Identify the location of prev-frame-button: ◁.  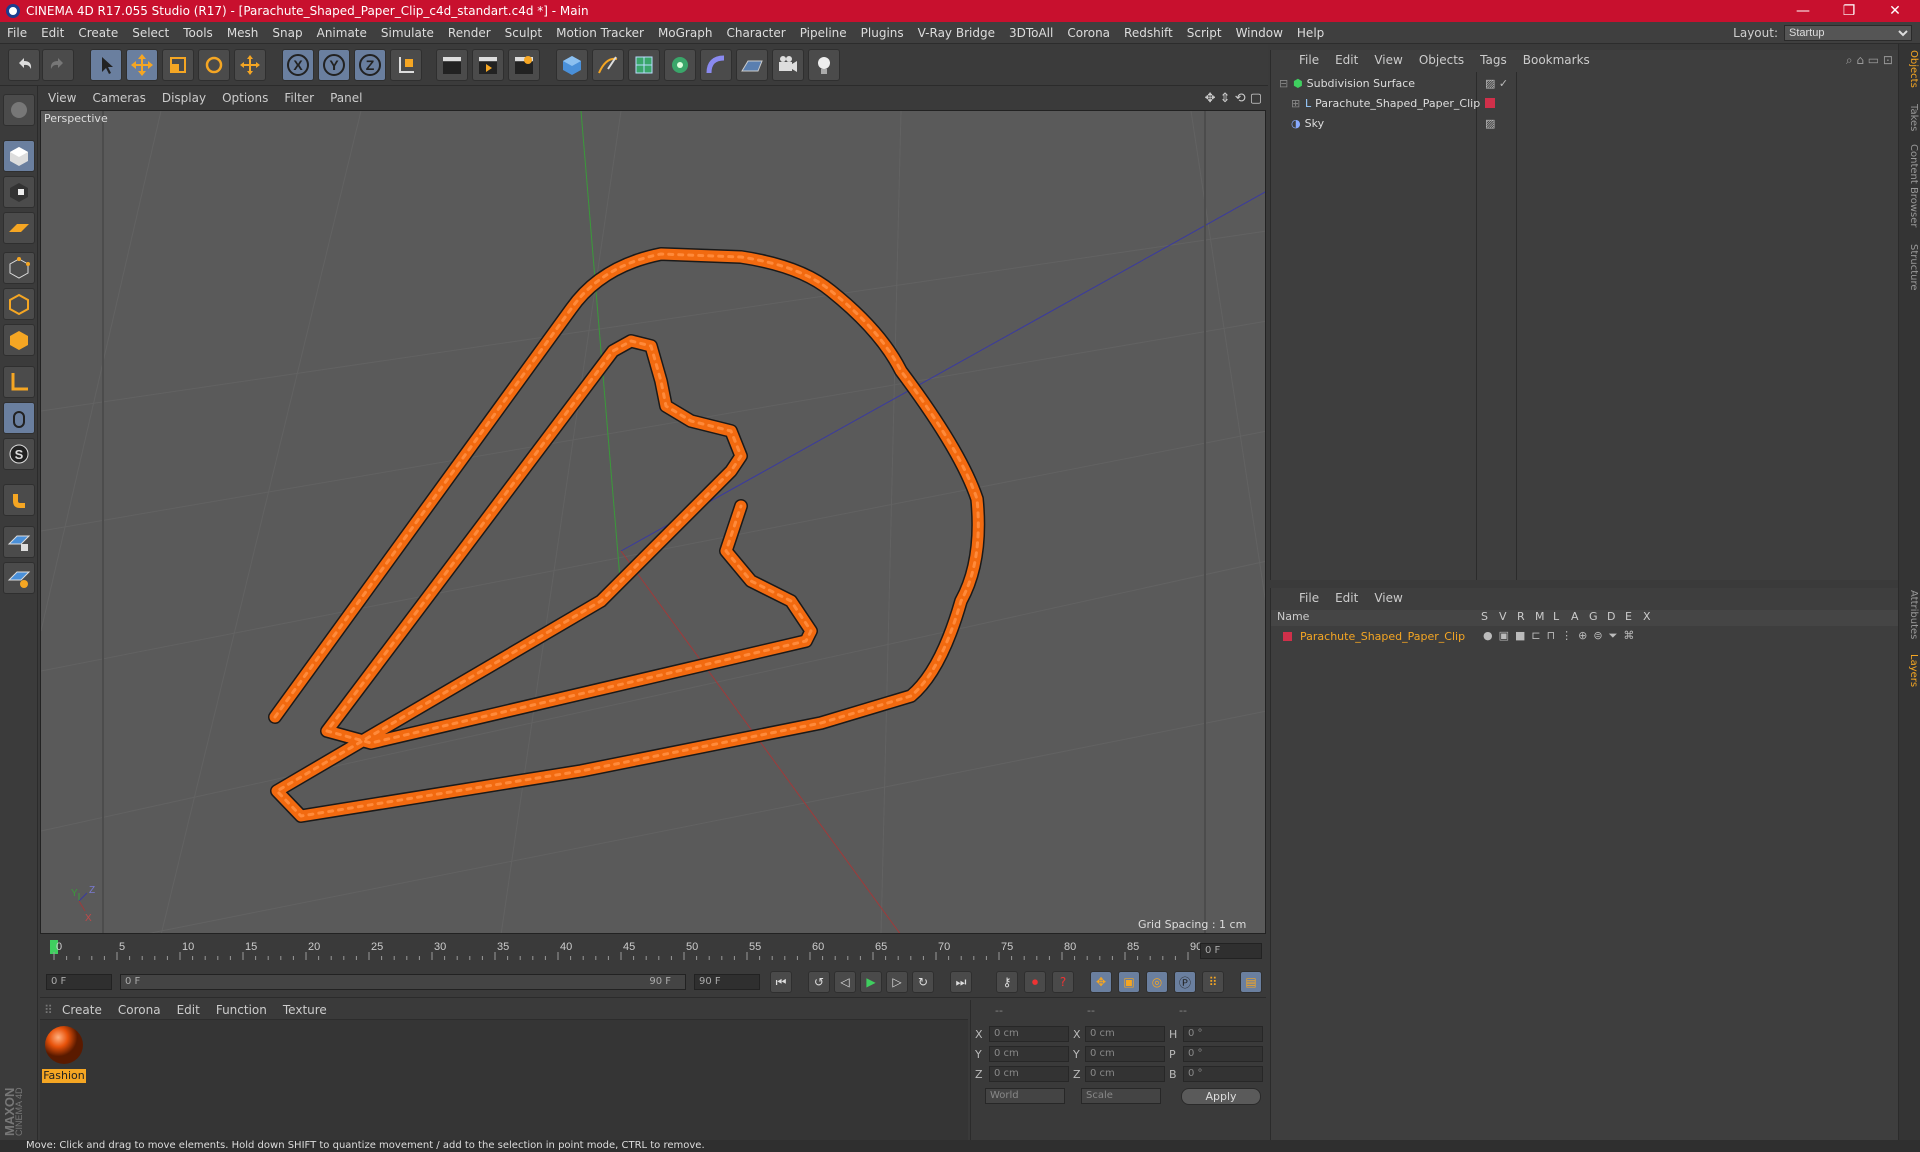
(845, 982).